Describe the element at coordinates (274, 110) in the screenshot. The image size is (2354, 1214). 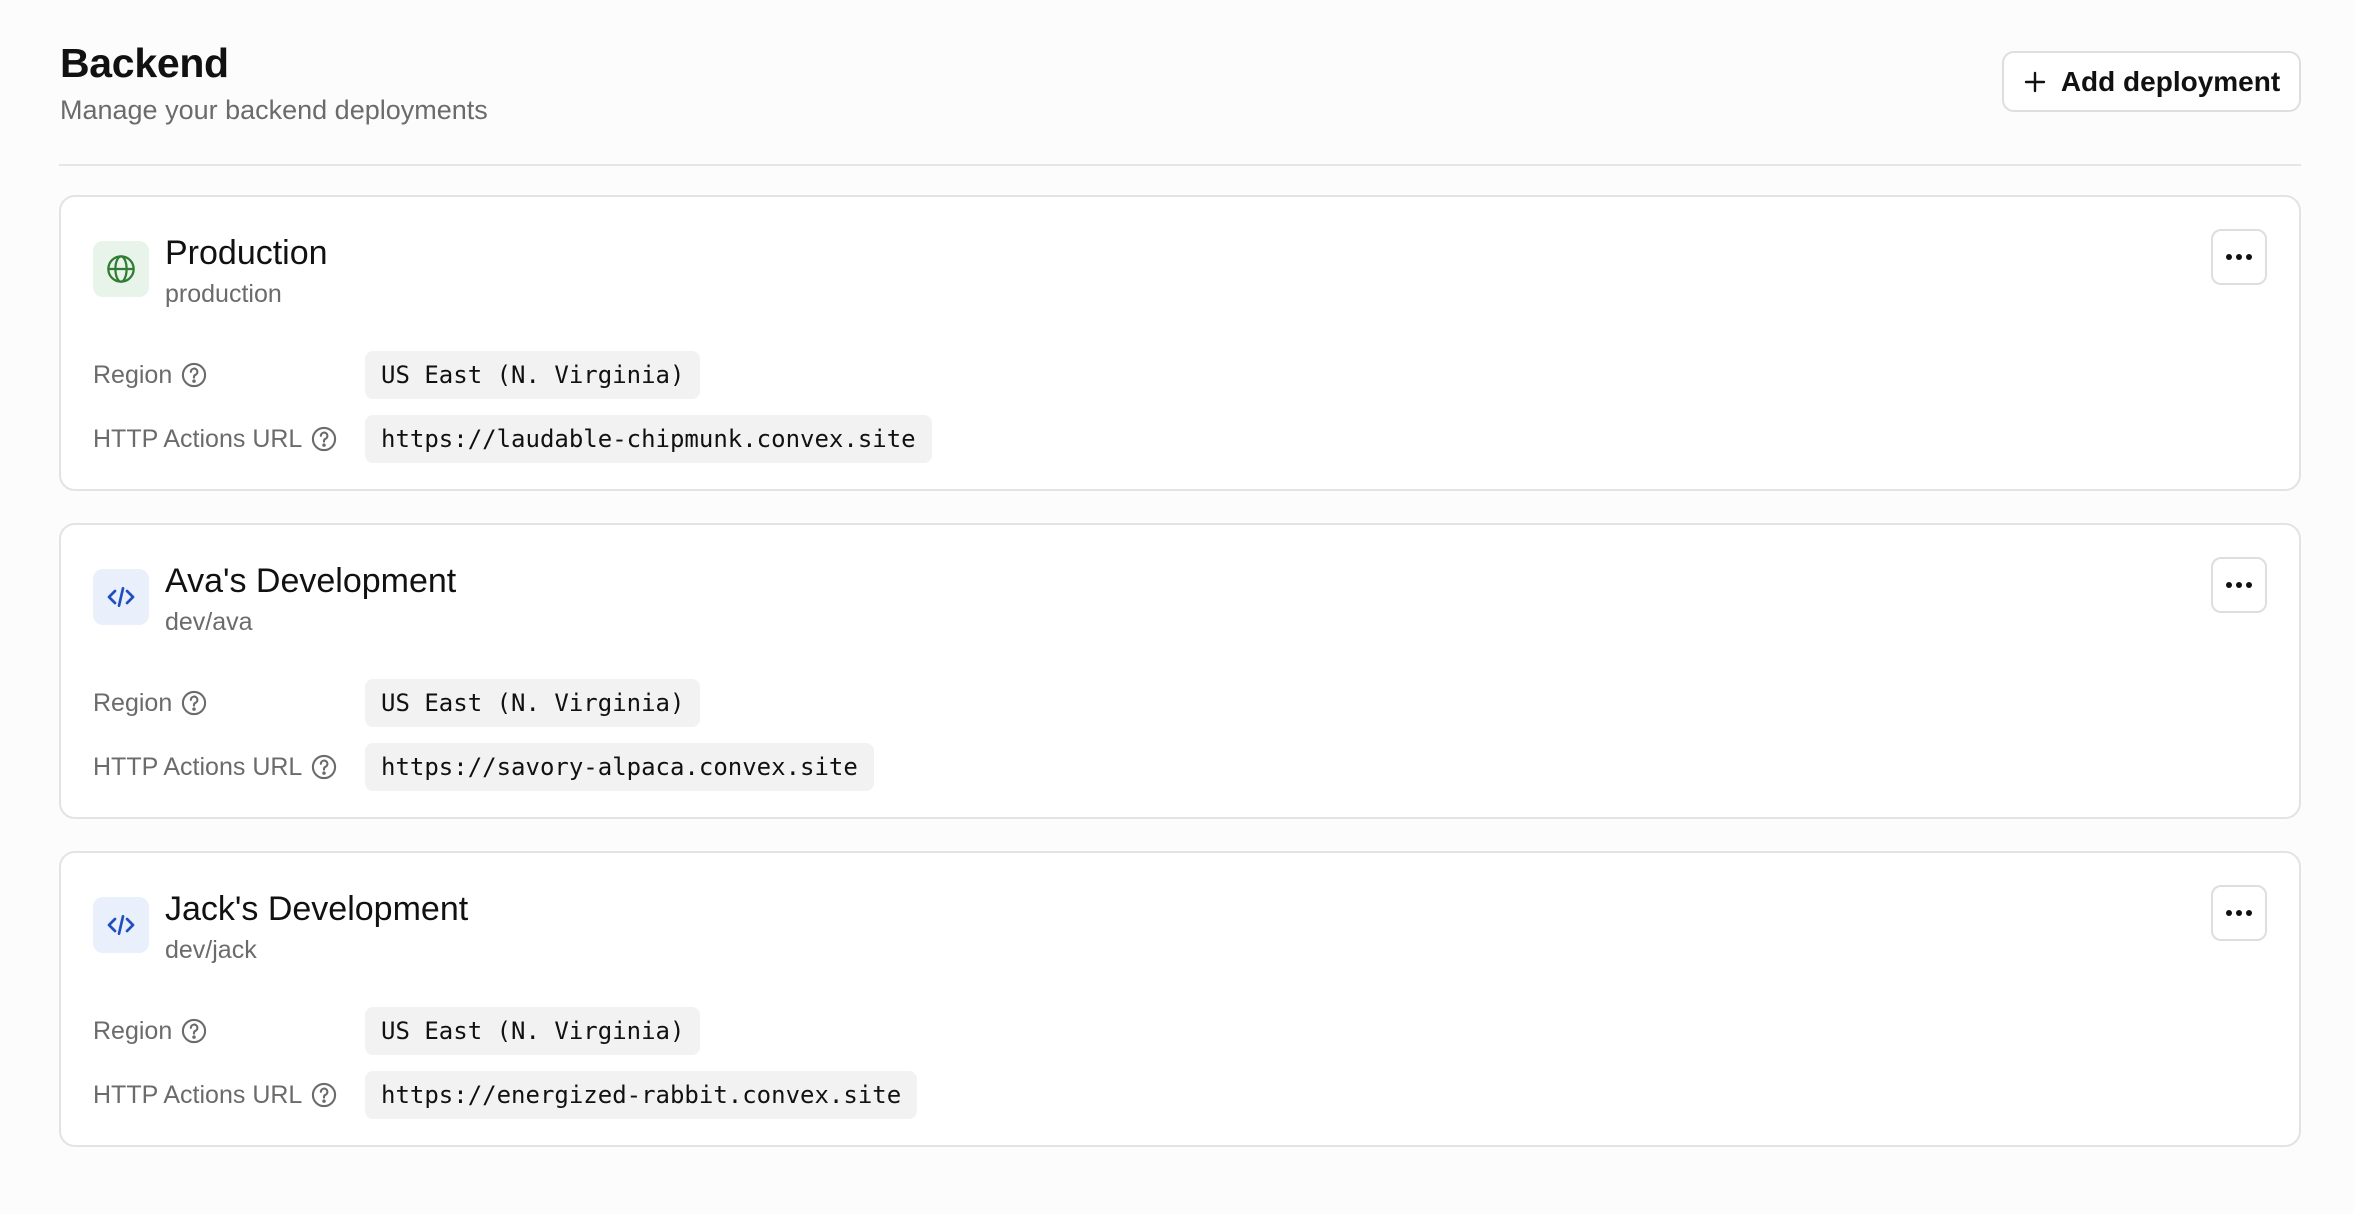
I see `page-subtitle: Manage your backend deployments` at that location.